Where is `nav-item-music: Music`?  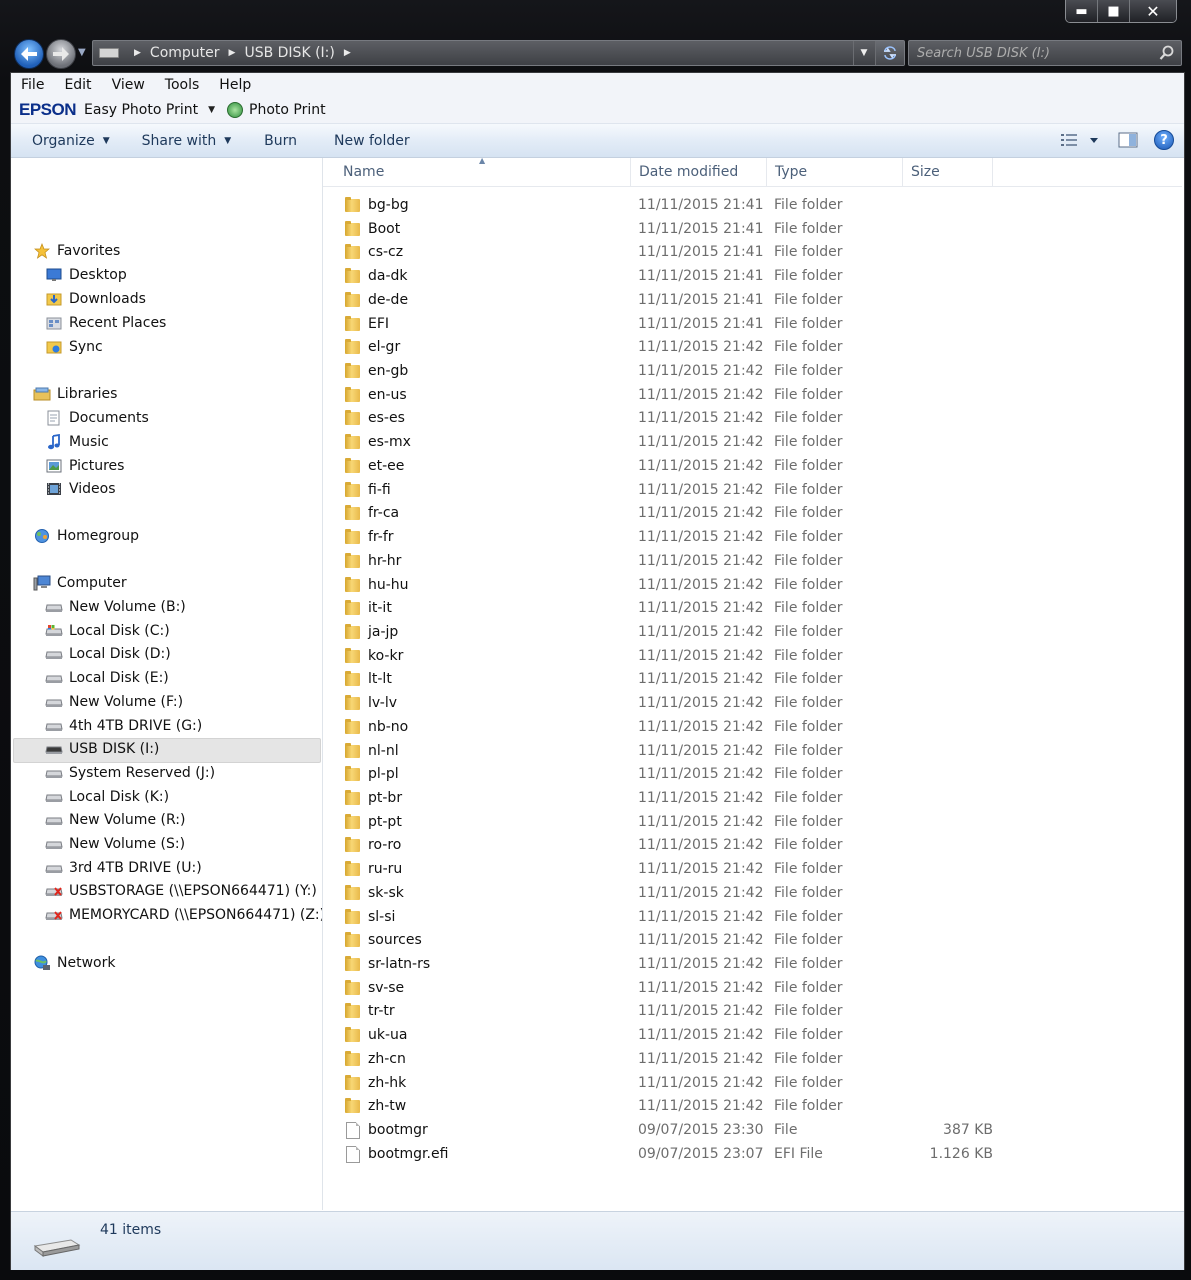 nav-item-music: Music is located at coordinates (77, 442).